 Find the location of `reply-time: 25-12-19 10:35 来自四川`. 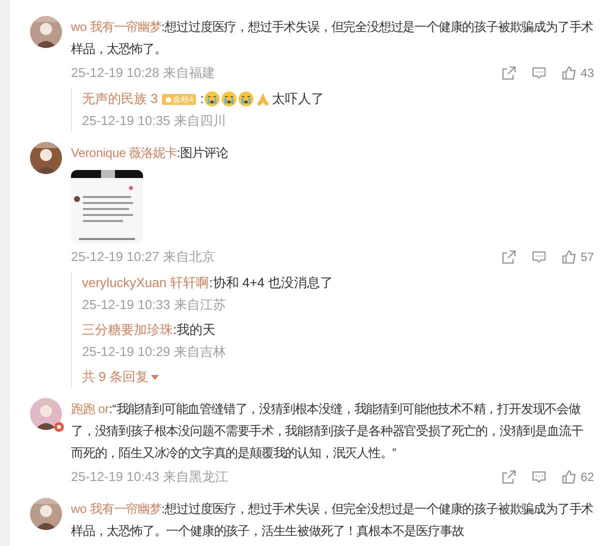

reply-time: 25-12-19 10:35 来自四川 is located at coordinates (154, 121).